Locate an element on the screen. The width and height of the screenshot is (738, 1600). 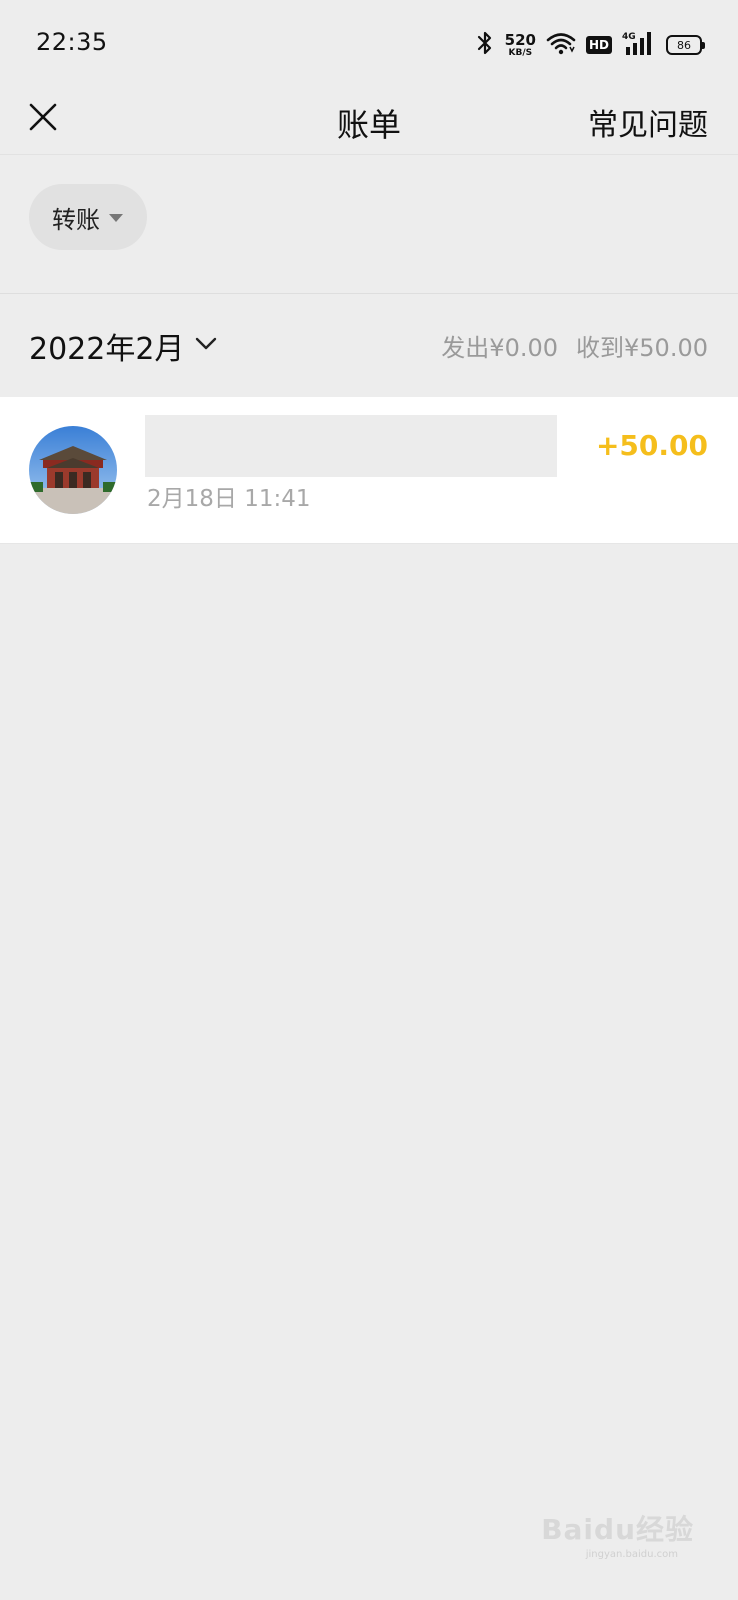
navbar: 账单 常见问题 is located at coordinates (369, 121).